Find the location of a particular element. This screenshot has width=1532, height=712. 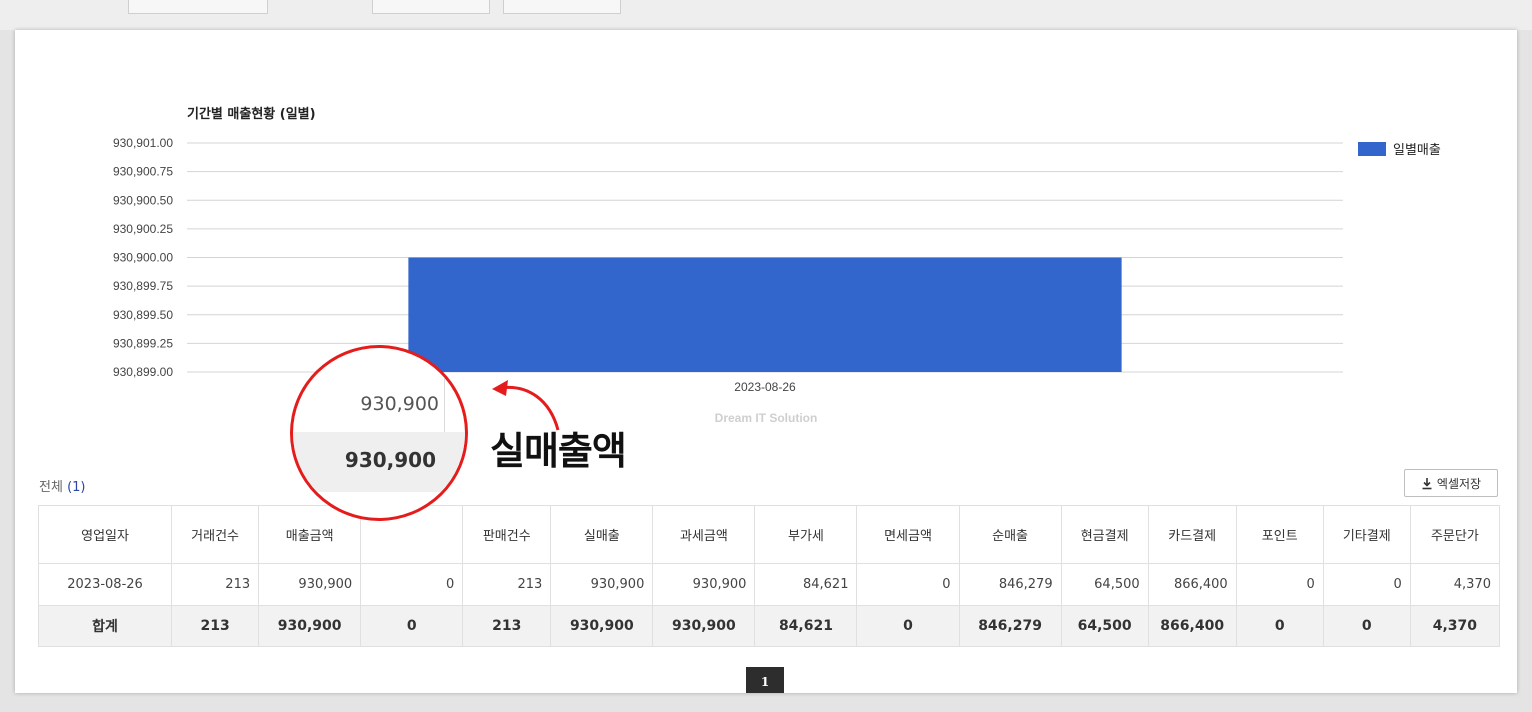

column-header: 기타결제 is located at coordinates (1366, 534).